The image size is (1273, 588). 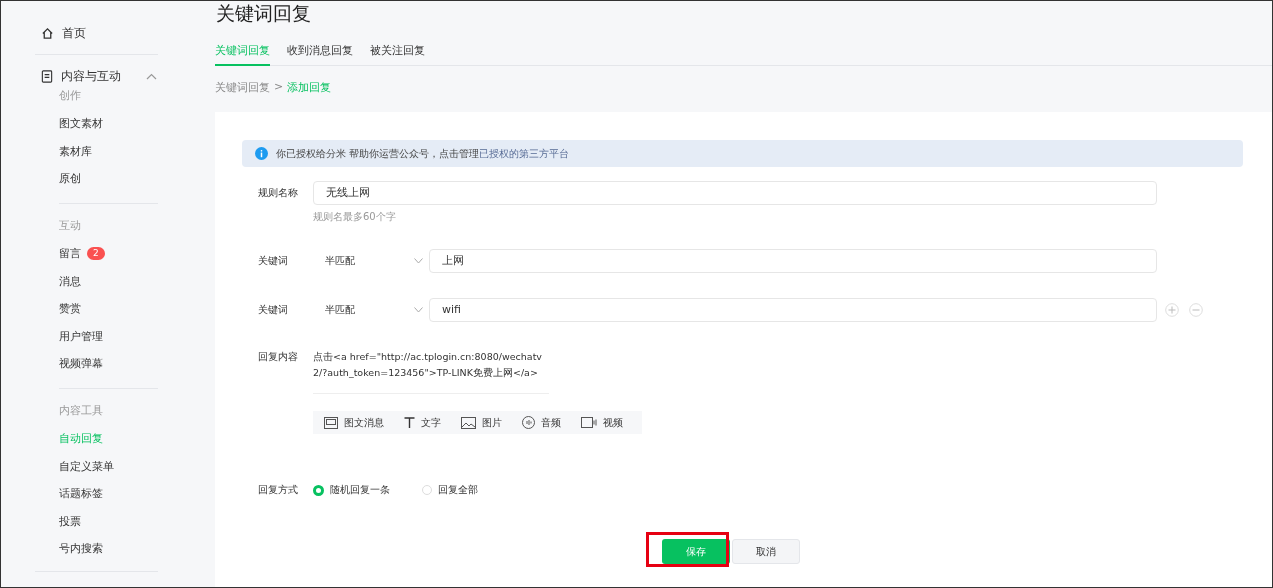 I want to click on media-type-button: 图文消息, so click(x=354, y=422).